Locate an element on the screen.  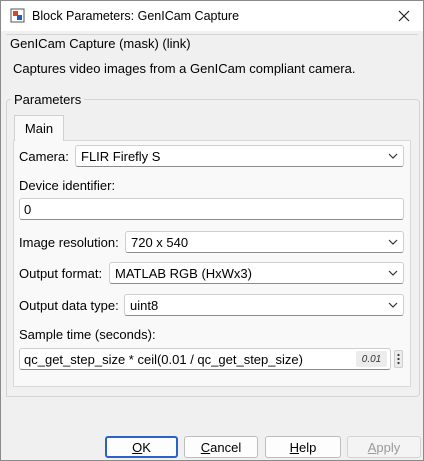
parameters-group-label: Parameters is located at coordinates (48, 99).